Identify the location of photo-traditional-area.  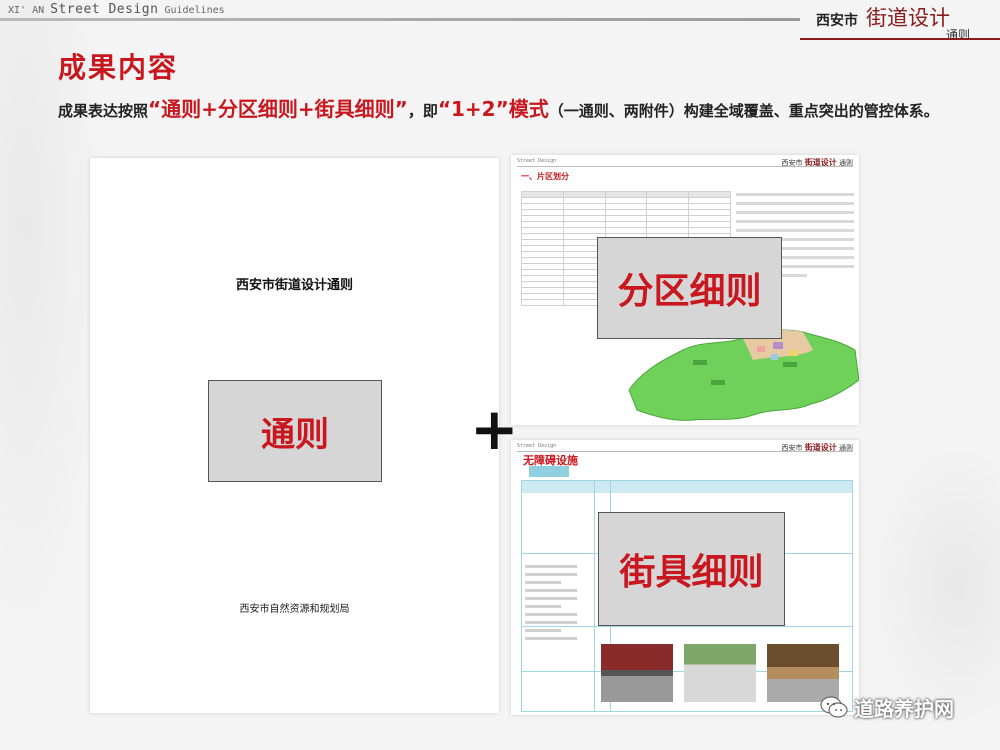
(637, 673).